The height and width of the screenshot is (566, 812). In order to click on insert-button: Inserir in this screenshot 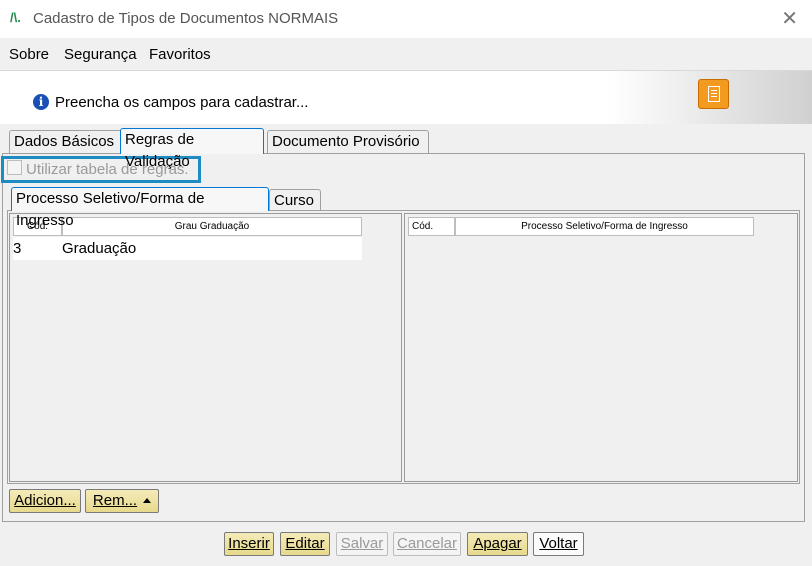, I will do `click(249, 544)`.